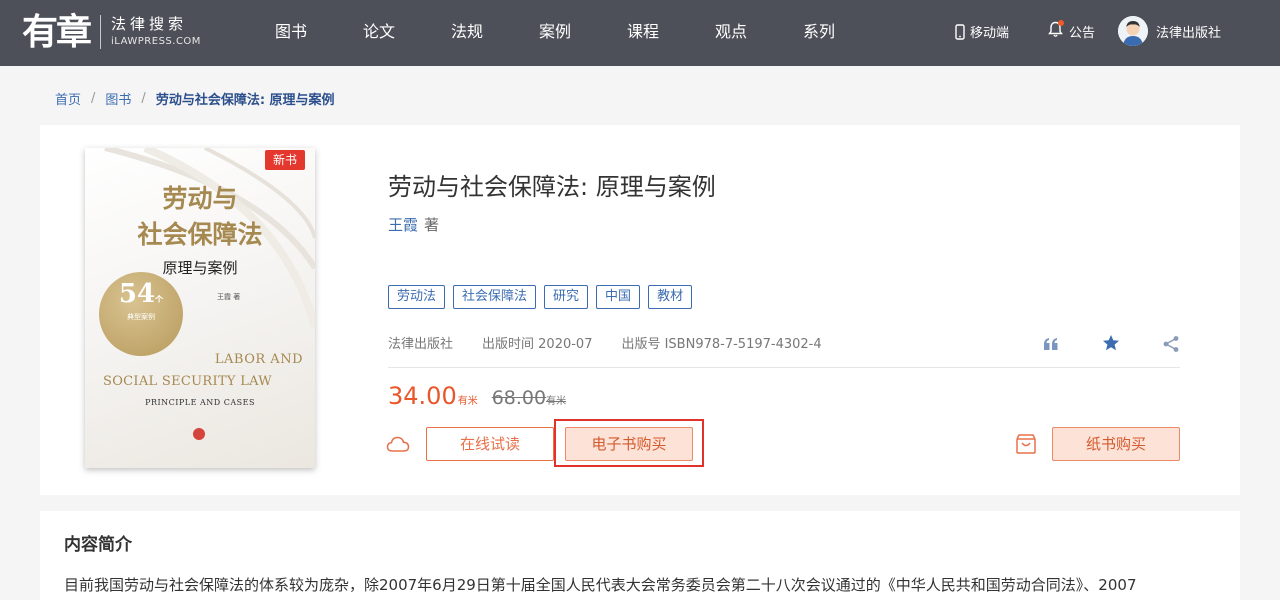 This screenshot has height=600, width=1280. Describe the element at coordinates (258, 359) in the screenshot. I see `cover-en-line1: LABOR AND` at that location.